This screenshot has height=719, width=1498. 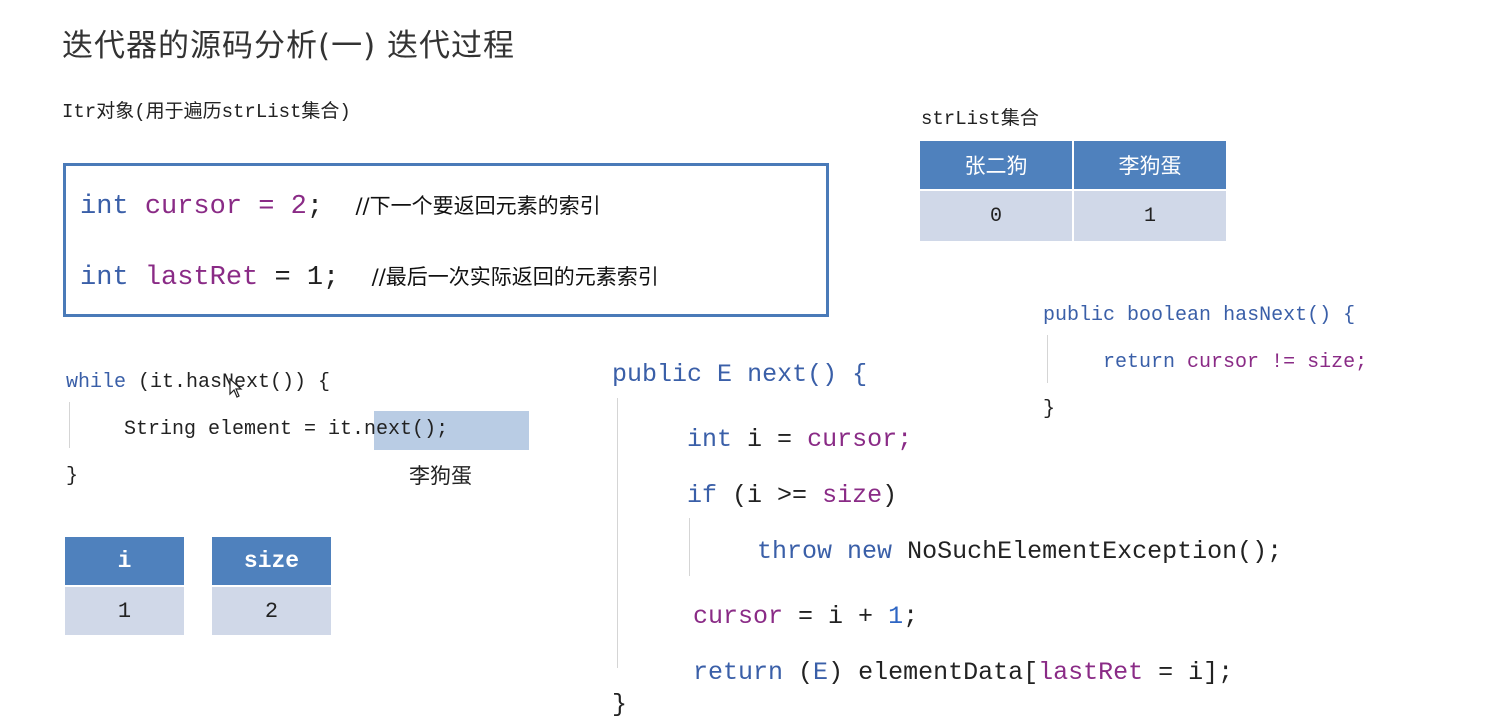 What do you see at coordinates (1151, 165) in the screenshot?
I see `strlist-header-1: 李狗蛋` at bounding box center [1151, 165].